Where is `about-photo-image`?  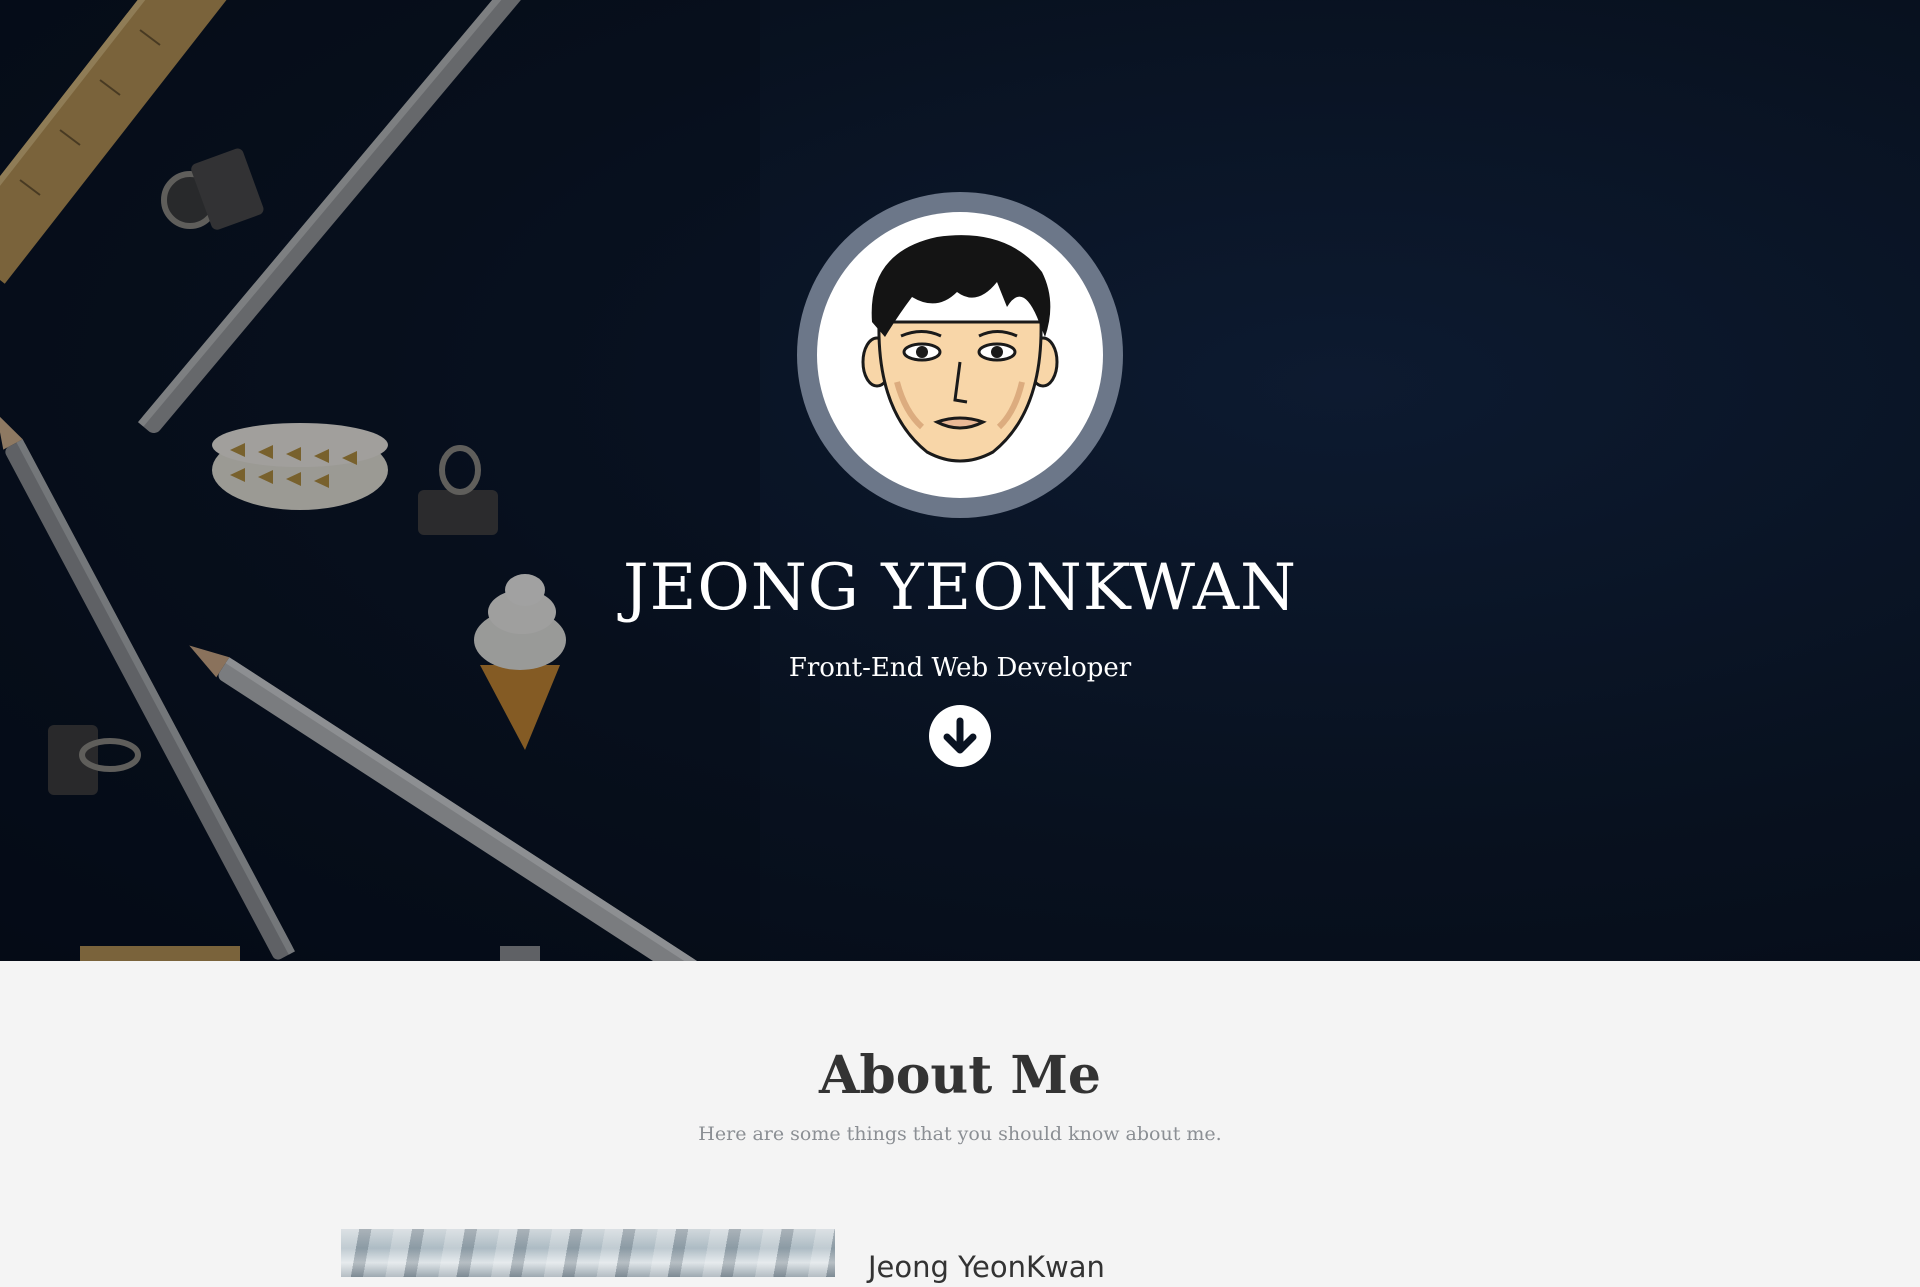
about-photo-image is located at coordinates (588, 1253).